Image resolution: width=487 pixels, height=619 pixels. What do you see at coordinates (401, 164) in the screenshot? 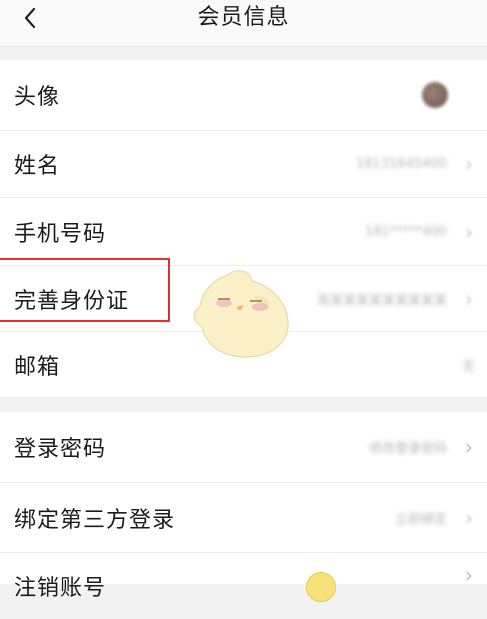
I see `name-value: 18131645400` at bounding box center [401, 164].